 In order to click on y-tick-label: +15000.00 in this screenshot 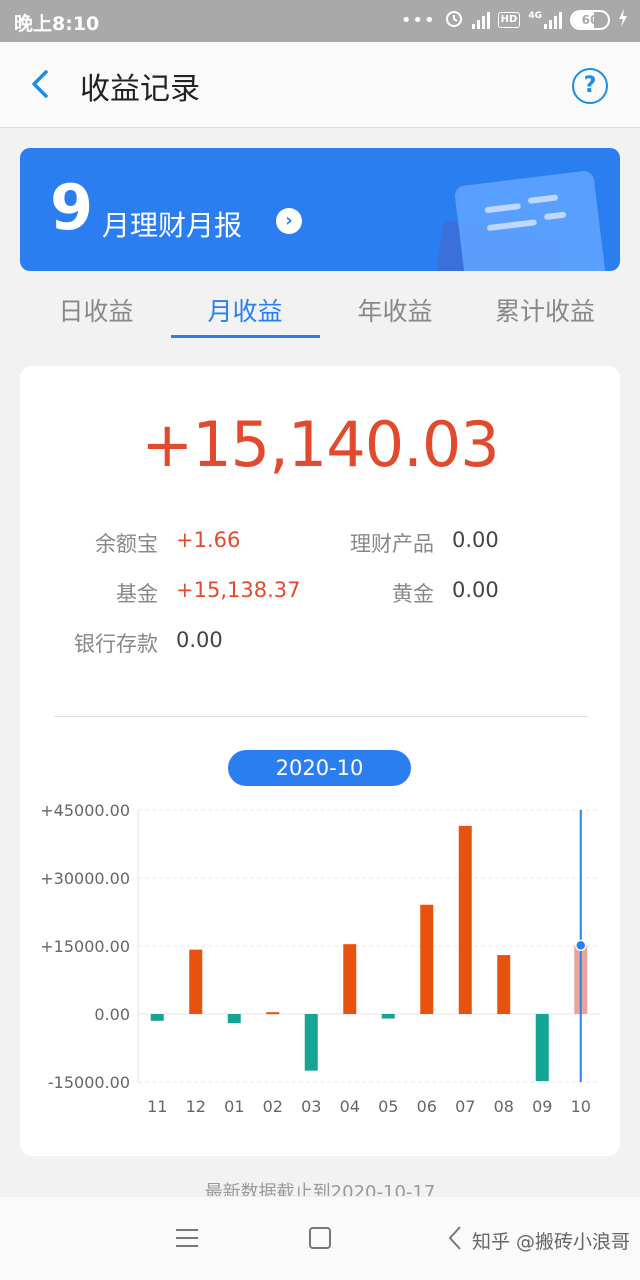, I will do `click(85, 946)`.